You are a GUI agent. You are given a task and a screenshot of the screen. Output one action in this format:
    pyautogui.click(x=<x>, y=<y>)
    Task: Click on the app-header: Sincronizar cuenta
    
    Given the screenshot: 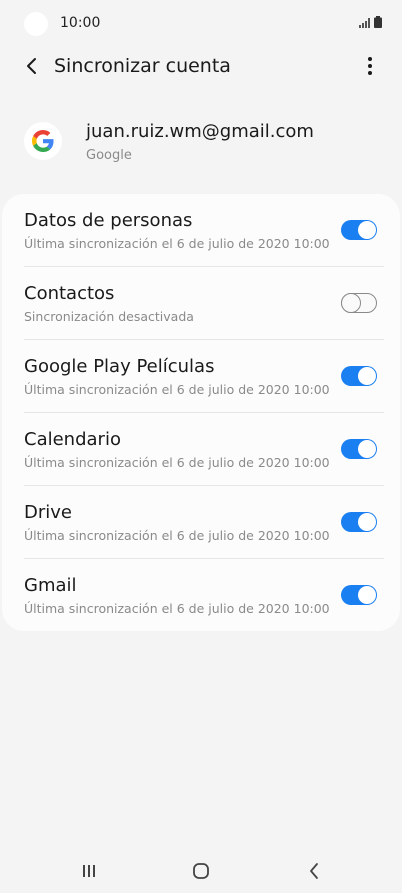 What is the action you would take?
    pyautogui.click(x=201, y=67)
    